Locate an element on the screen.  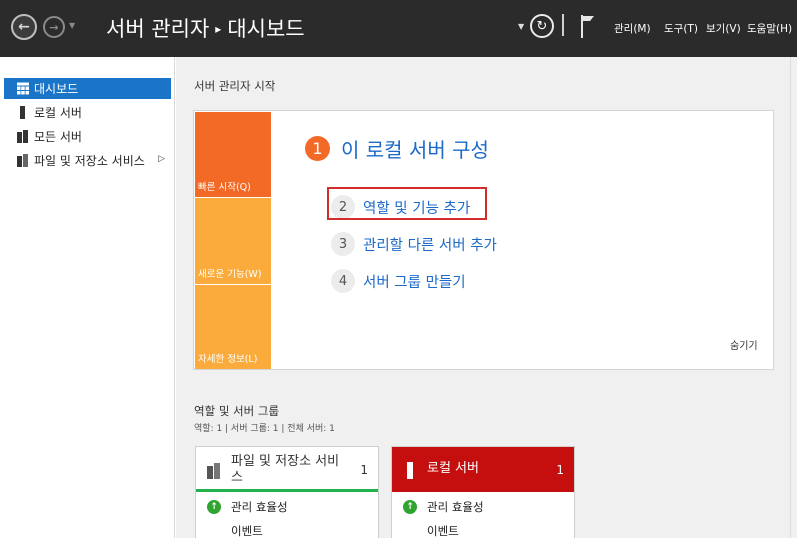
sidebar-item-all-servers: 모든 서버 is located at coordinates (87, 136).